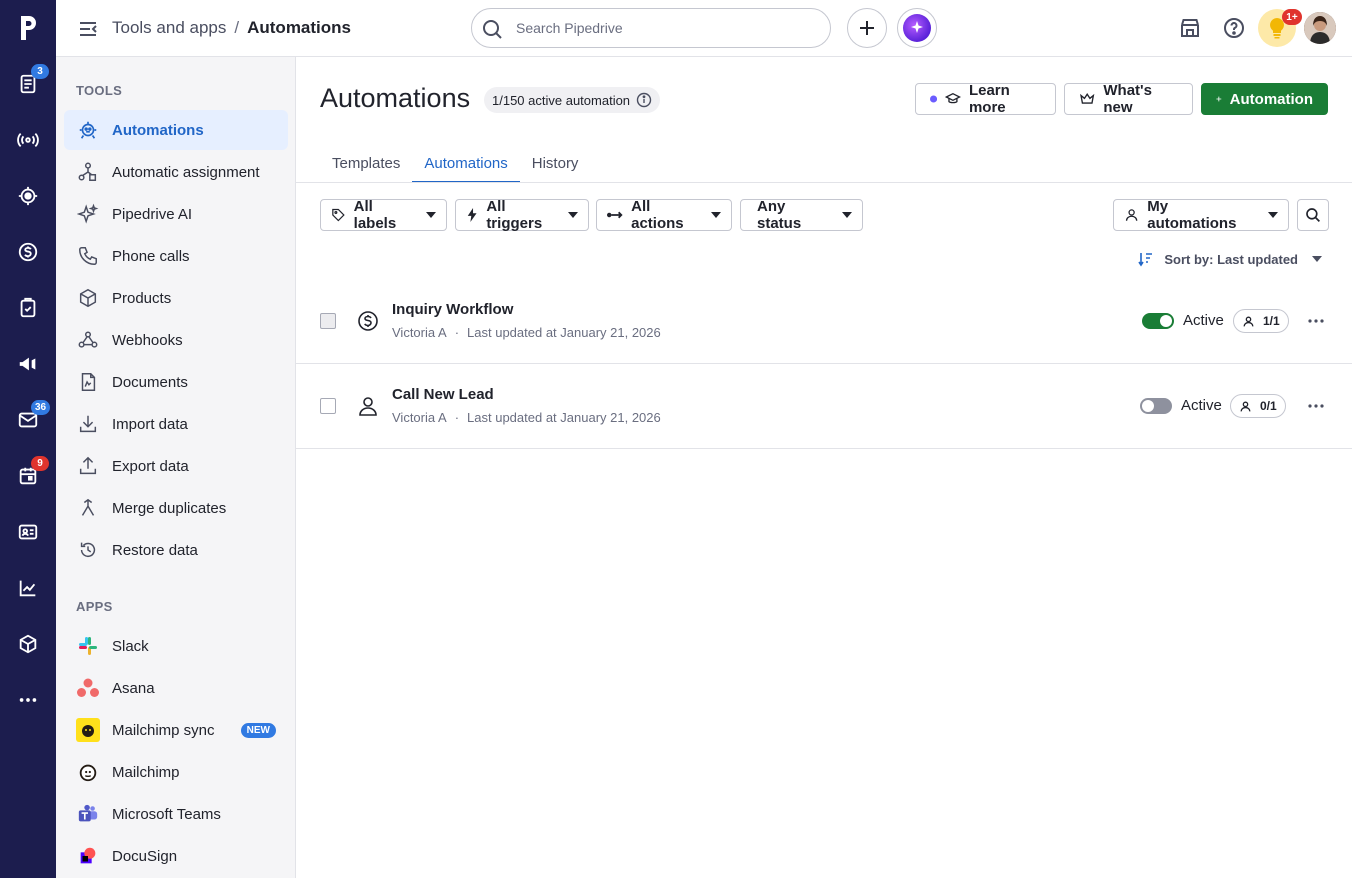 The height and width of the screenshot is (878, 1352). Describe the element at coordinates (176, 688) in the screenshot. I see `sidebar-item-asana: Asana` at that location.